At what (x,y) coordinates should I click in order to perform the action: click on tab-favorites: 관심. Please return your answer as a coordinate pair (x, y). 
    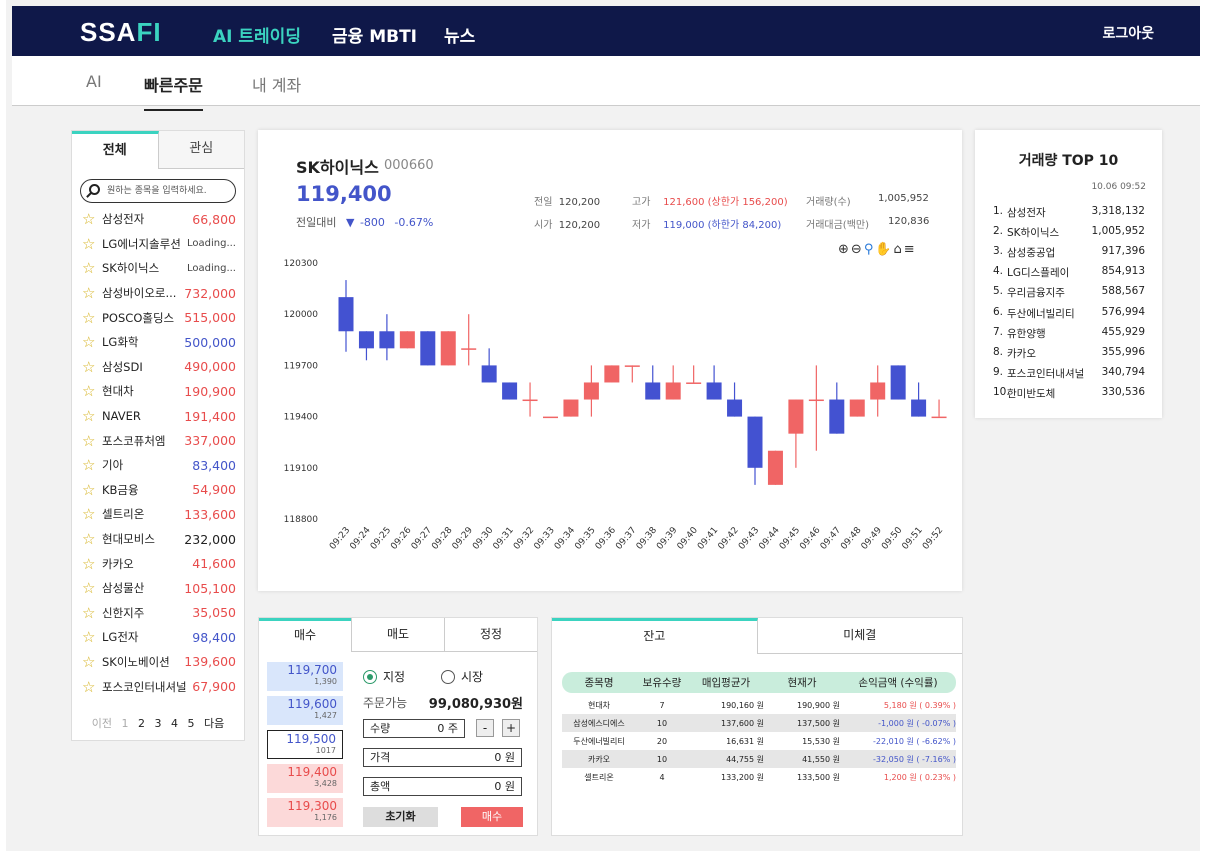
    Looking at the image, I should click on (201, 150).